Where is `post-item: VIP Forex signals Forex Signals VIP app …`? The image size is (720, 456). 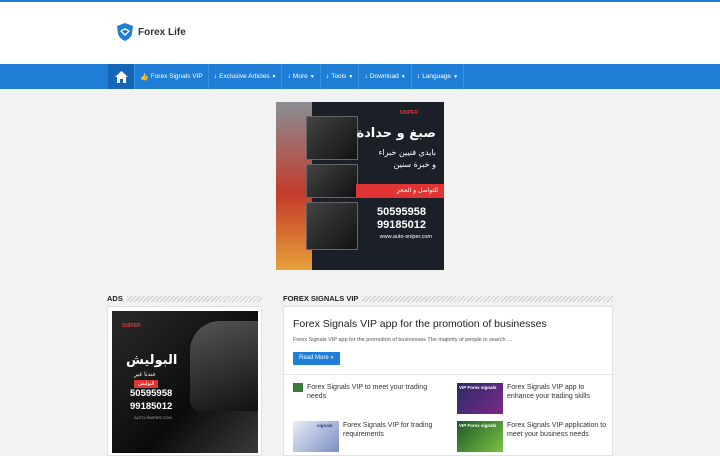 post-item: VIP Forex signals Forex Signals VIP app … is located at coordinates (532, 398).